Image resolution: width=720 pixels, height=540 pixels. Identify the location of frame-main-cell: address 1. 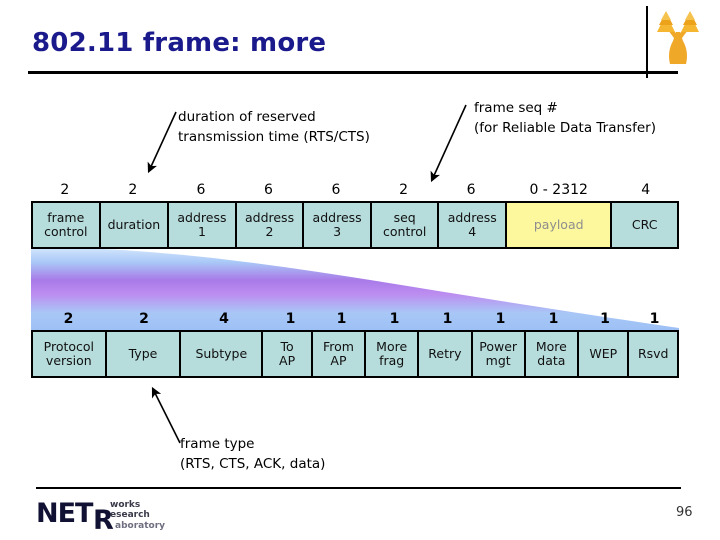
(203, 225).